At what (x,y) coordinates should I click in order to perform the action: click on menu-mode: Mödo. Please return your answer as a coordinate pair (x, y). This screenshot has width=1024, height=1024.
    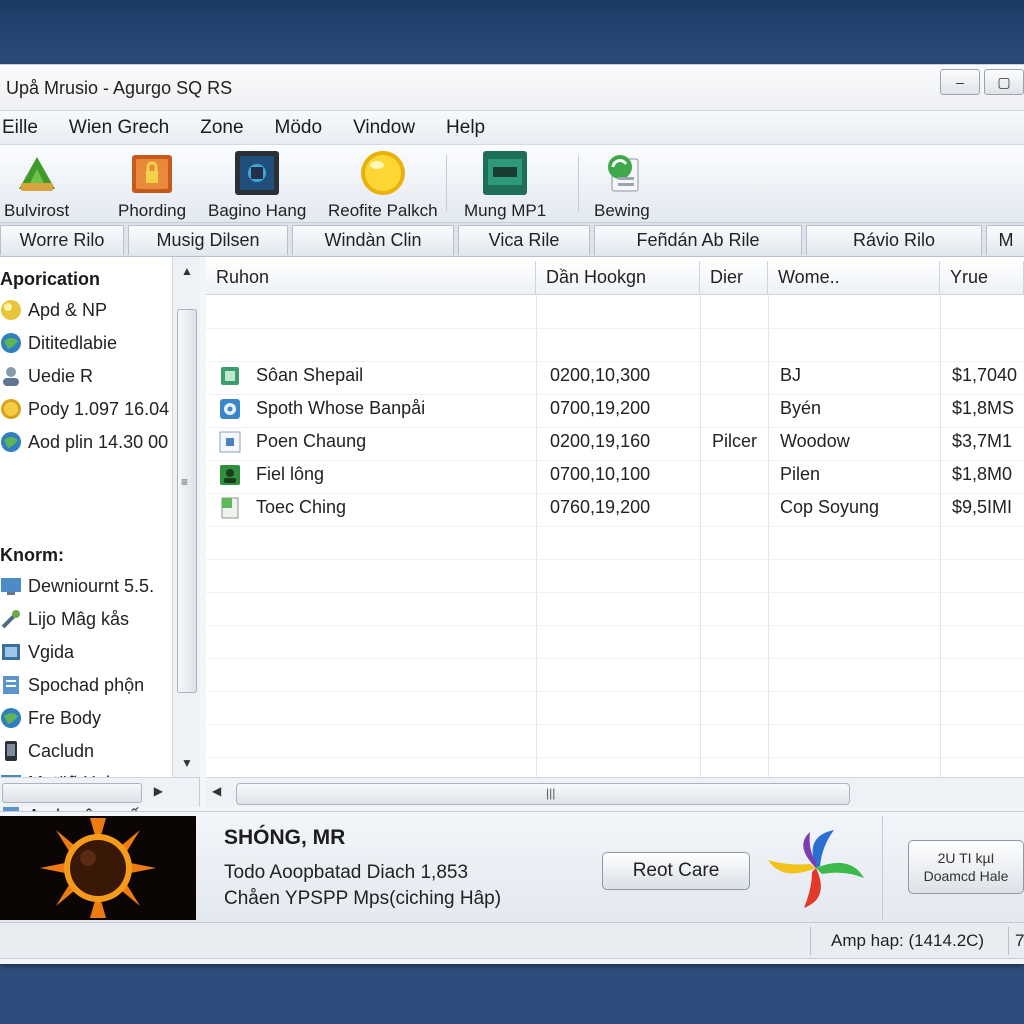
    Looking at the image, I should click on (299, 128).